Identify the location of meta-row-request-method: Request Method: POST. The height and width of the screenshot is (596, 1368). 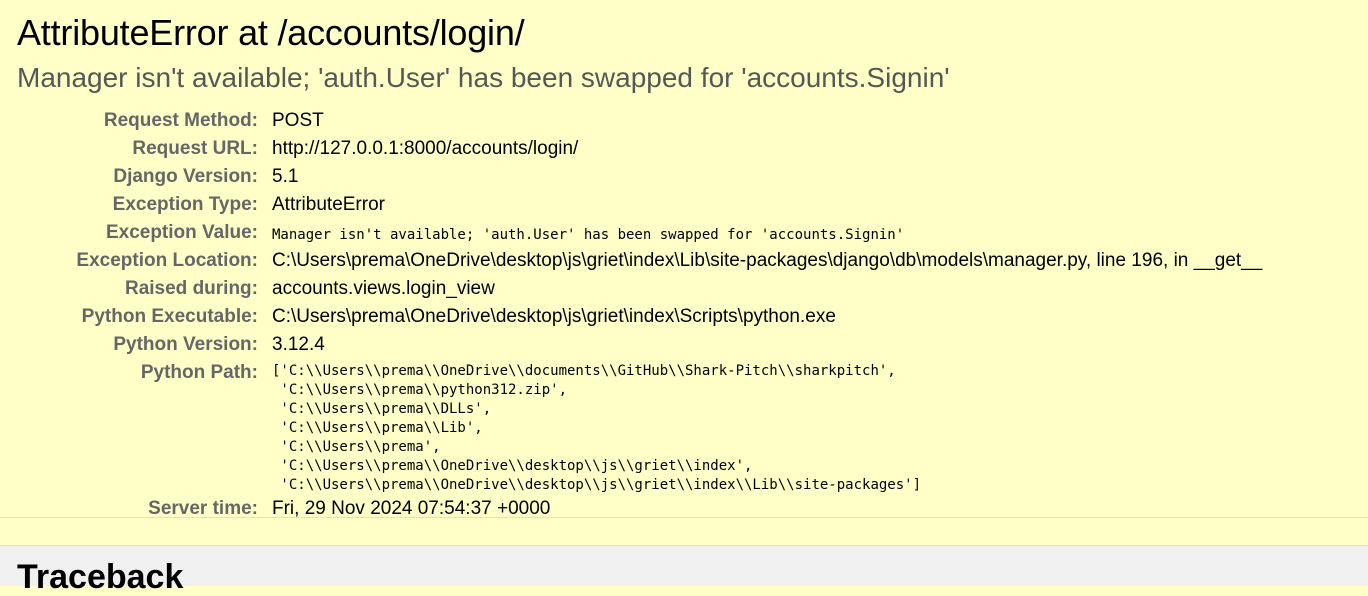
(639, 121).